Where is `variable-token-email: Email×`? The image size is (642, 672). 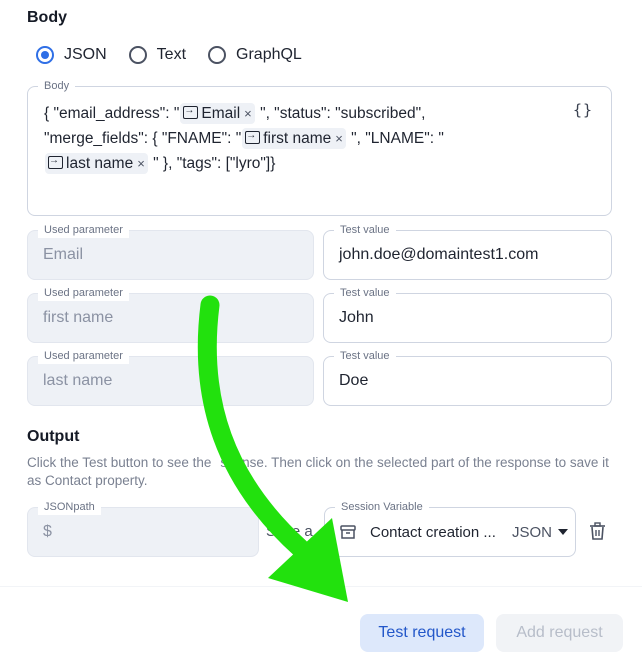 variable-token-email: Email× is located at coordinates (217, 113).